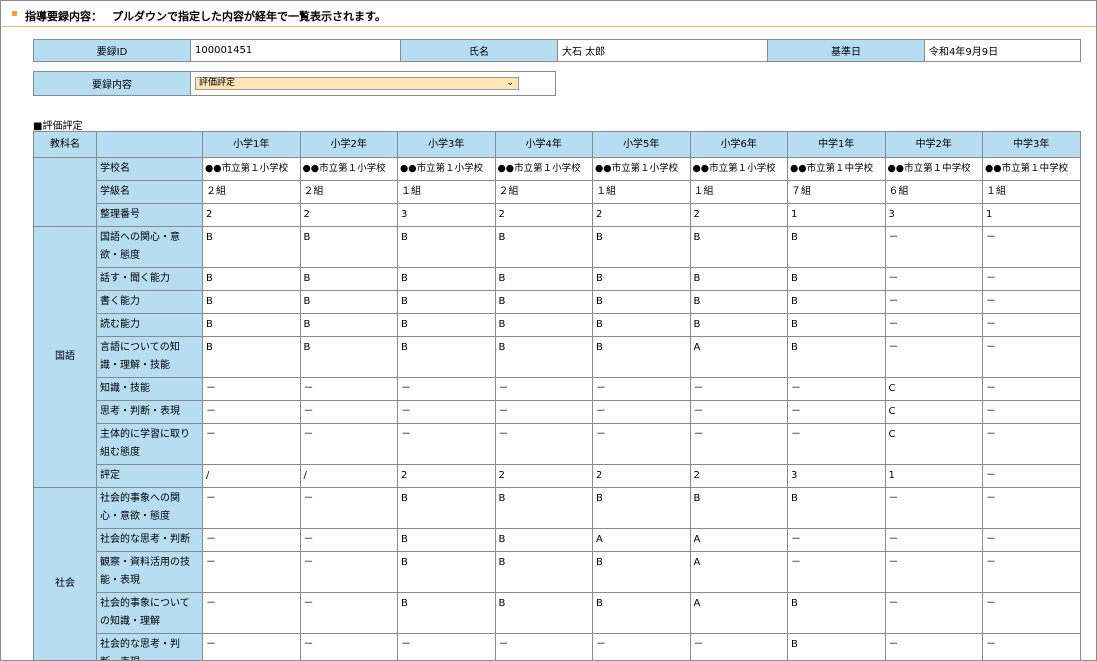 The image size is (1097, 661). I want to click on row-label: 話す・聞く能力, so click(149, 279).